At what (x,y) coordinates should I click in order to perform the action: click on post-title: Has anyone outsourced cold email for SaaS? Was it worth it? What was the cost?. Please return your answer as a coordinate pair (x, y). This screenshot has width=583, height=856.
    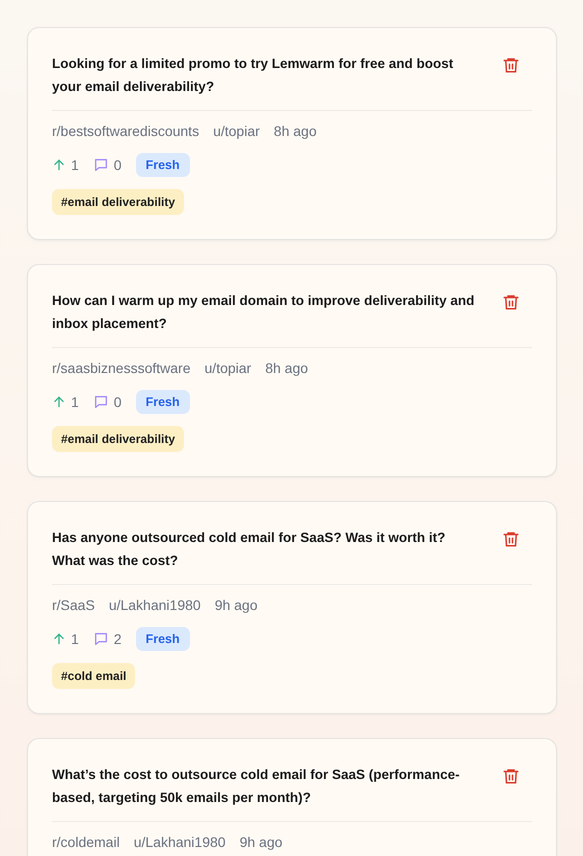
    Looking at the image, I should click on (265, 549).